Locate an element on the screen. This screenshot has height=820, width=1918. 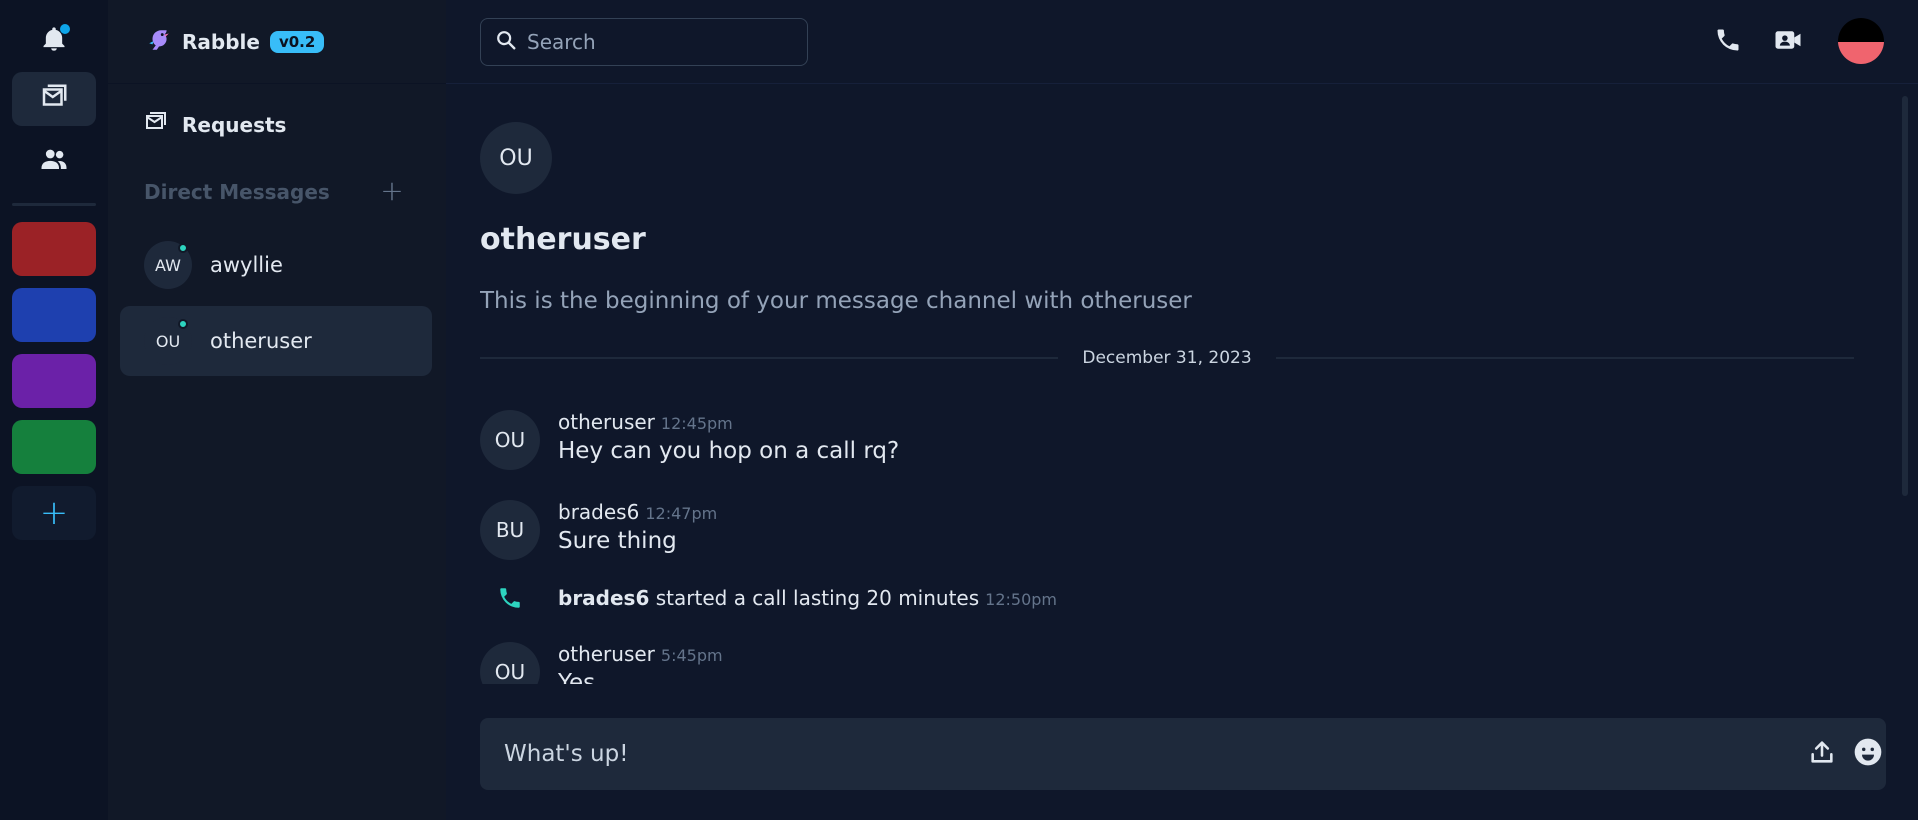
date-label: December 31, 2023 is located at coordinates (1167, 358).